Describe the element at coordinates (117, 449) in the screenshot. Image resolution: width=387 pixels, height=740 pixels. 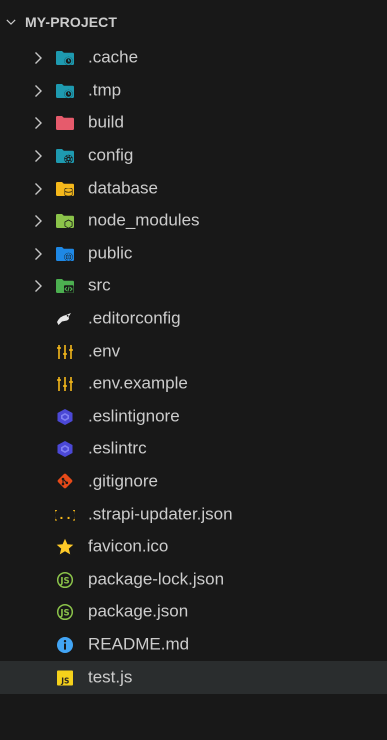
I see `file-label: .eslintrc` at that location.